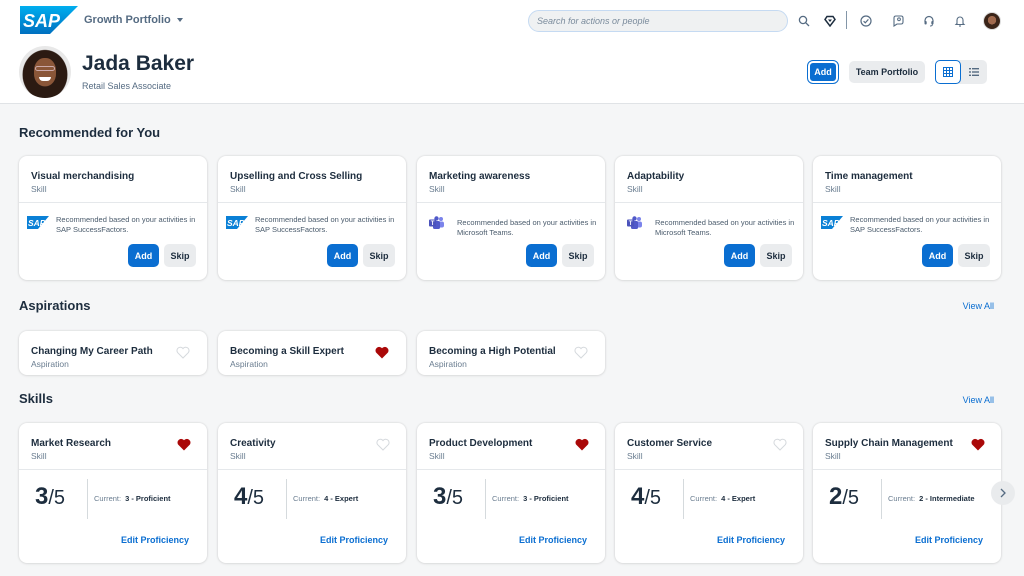 The height and width of the screenshot is (576, 1024). I want to click on check-circle-icon, so click(866, 21).